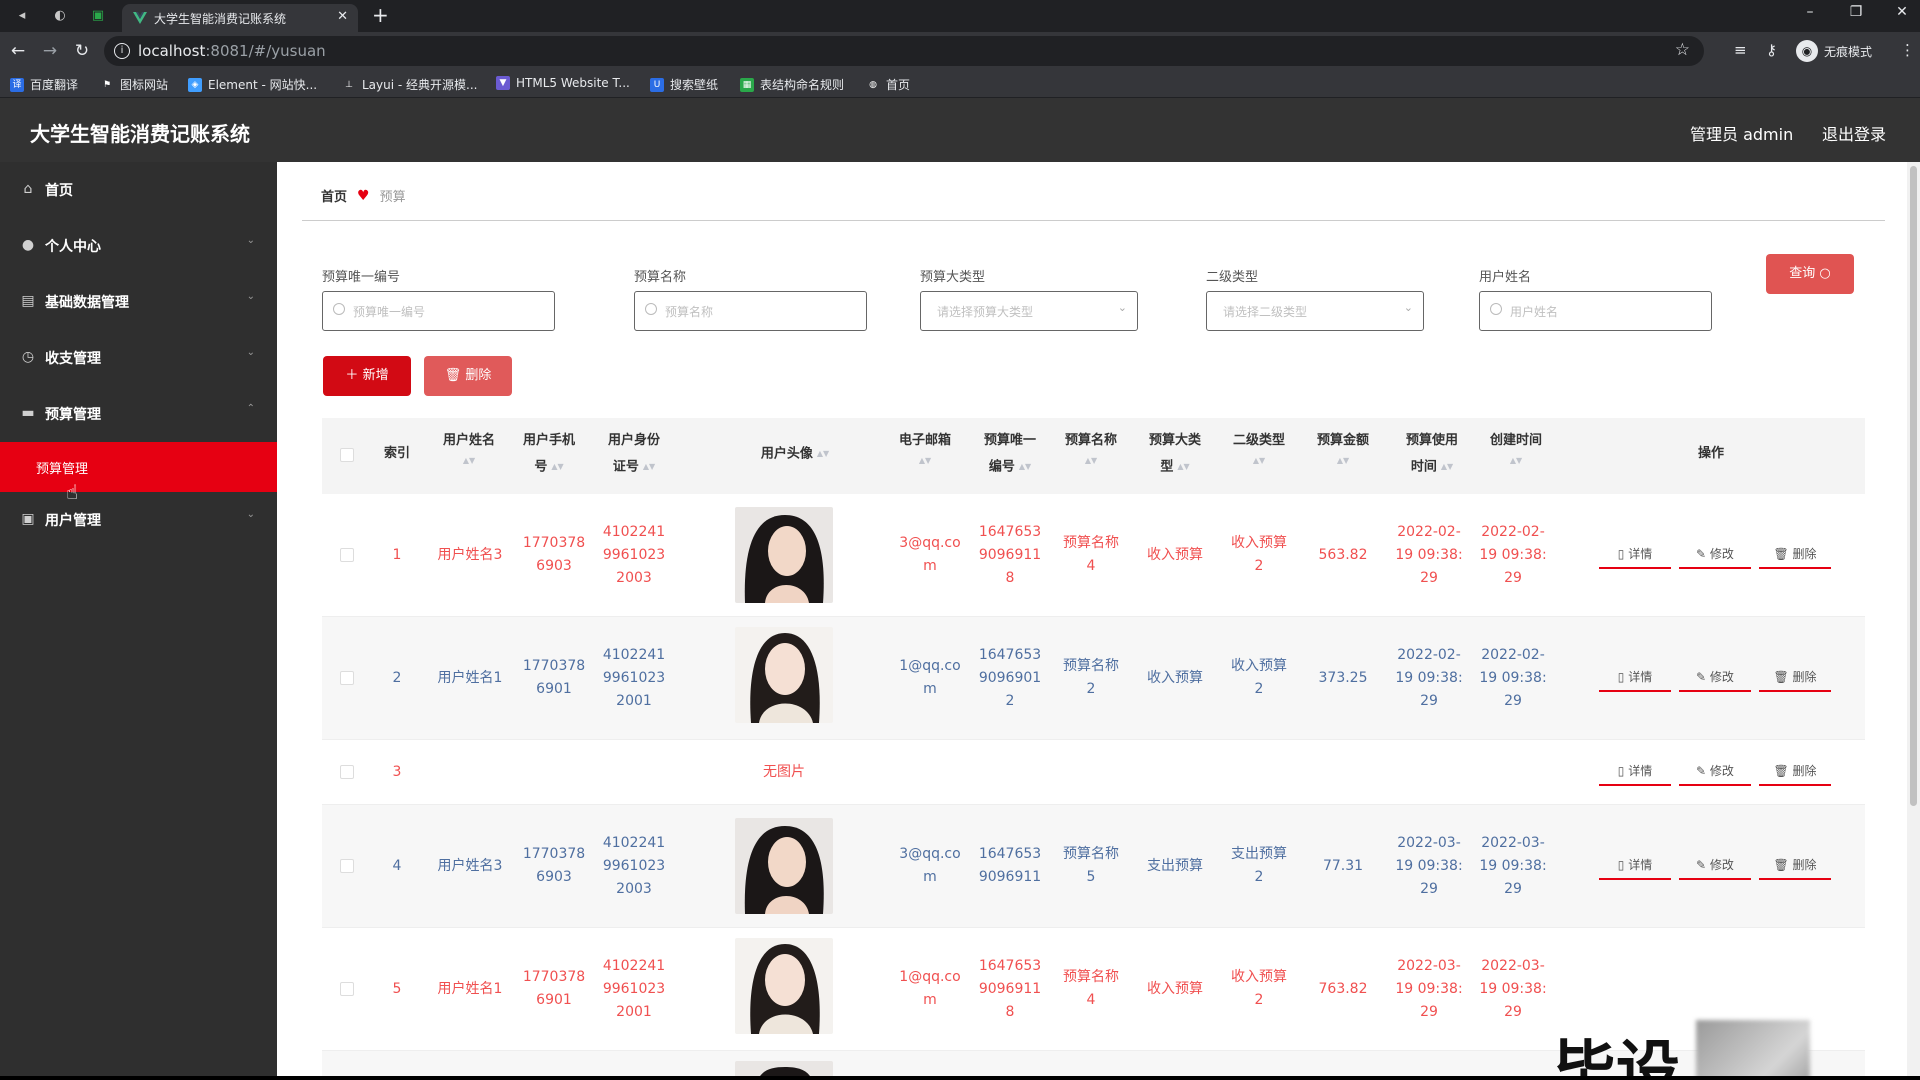  I want to click on info-icon: i, so click(122, 51).